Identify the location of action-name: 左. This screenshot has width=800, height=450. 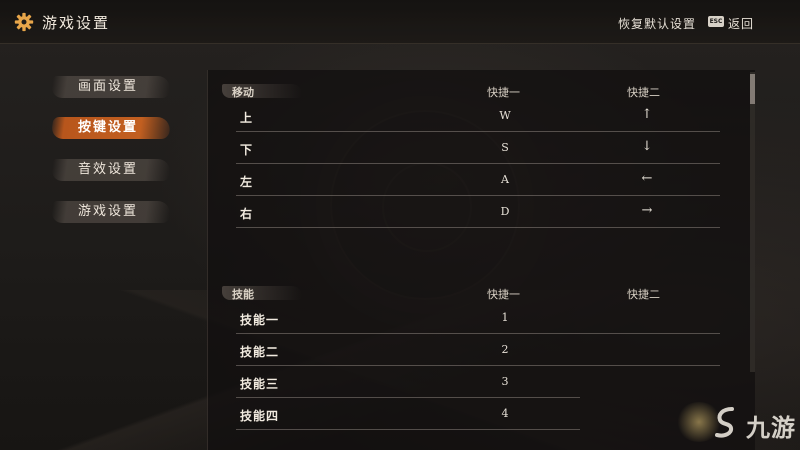
(247, 182).